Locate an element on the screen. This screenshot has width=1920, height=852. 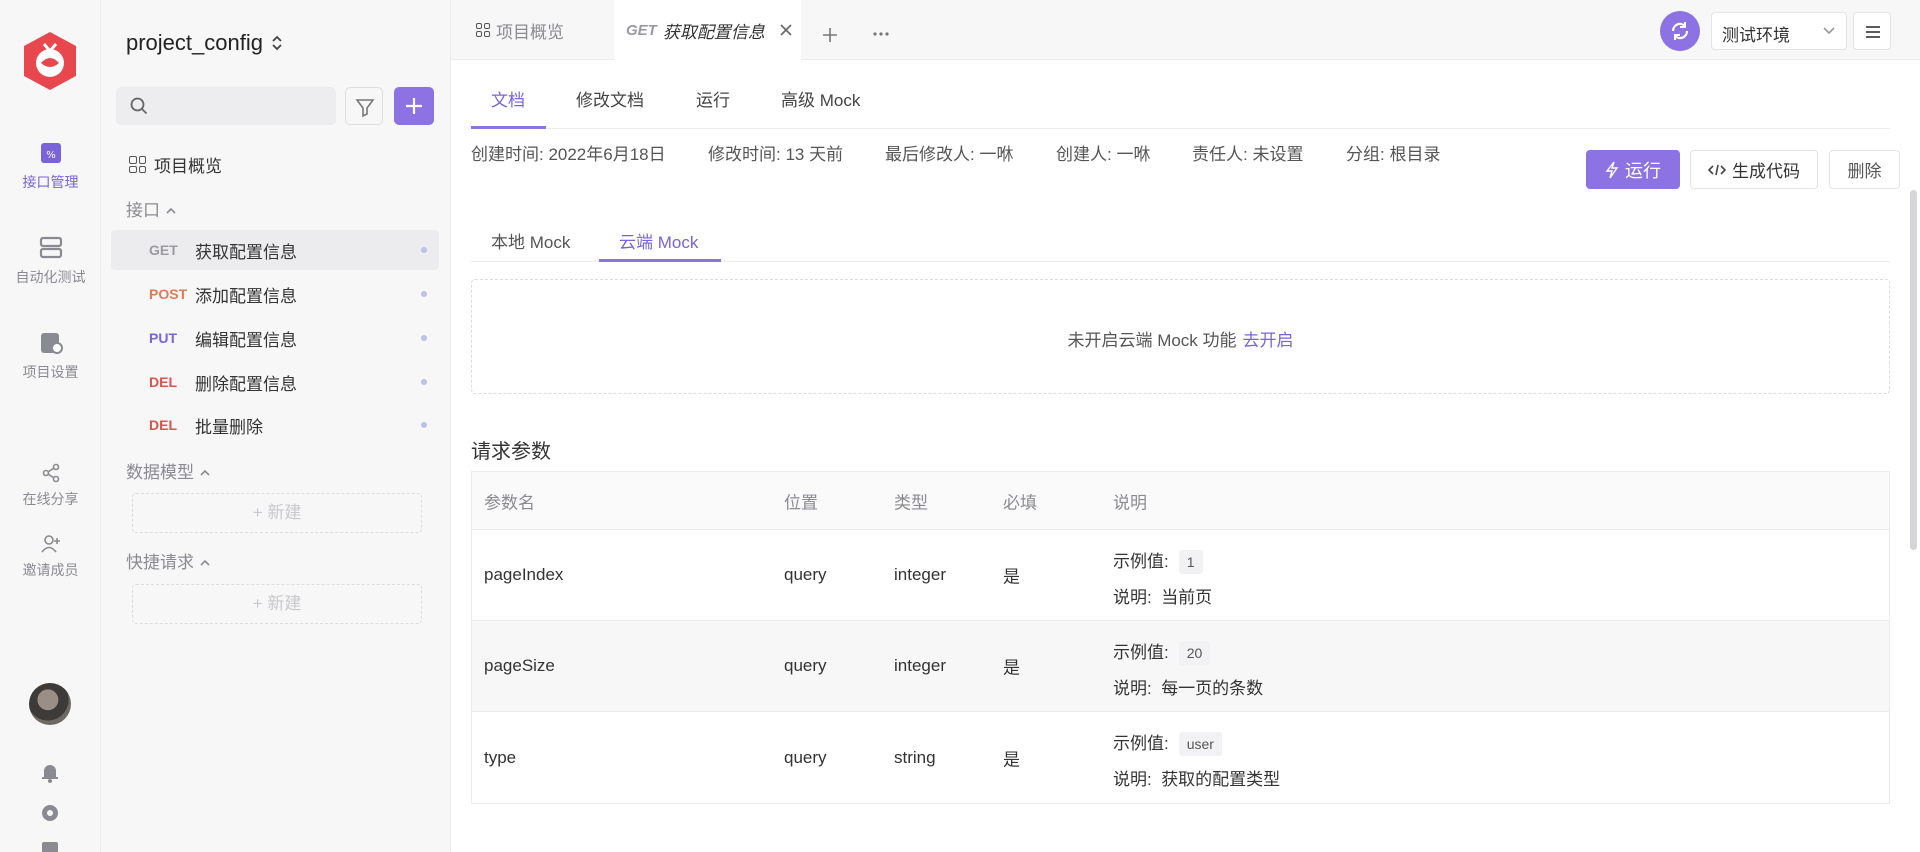
chevron-up-icon is located at coordinates (205, 472).